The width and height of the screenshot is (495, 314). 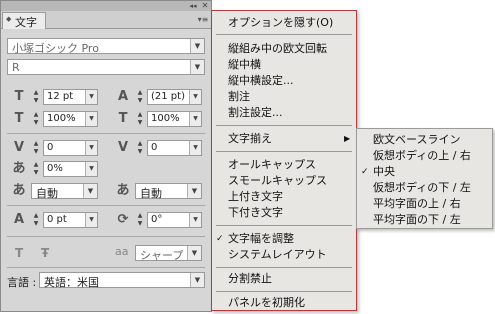 I want to click on tsume-stepper: ▲ ▼, so click(x=36, y=169).